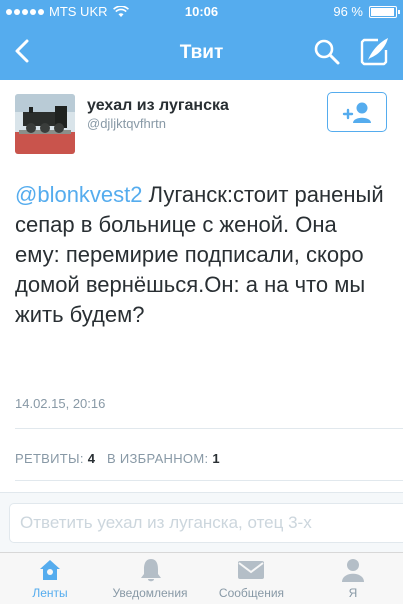 This screenshot has width=403, height=604. What do you see at coordinates (348, 11) in the screenshot?
I see `battery-percent: 96 %` at bounding box center [348, 11].